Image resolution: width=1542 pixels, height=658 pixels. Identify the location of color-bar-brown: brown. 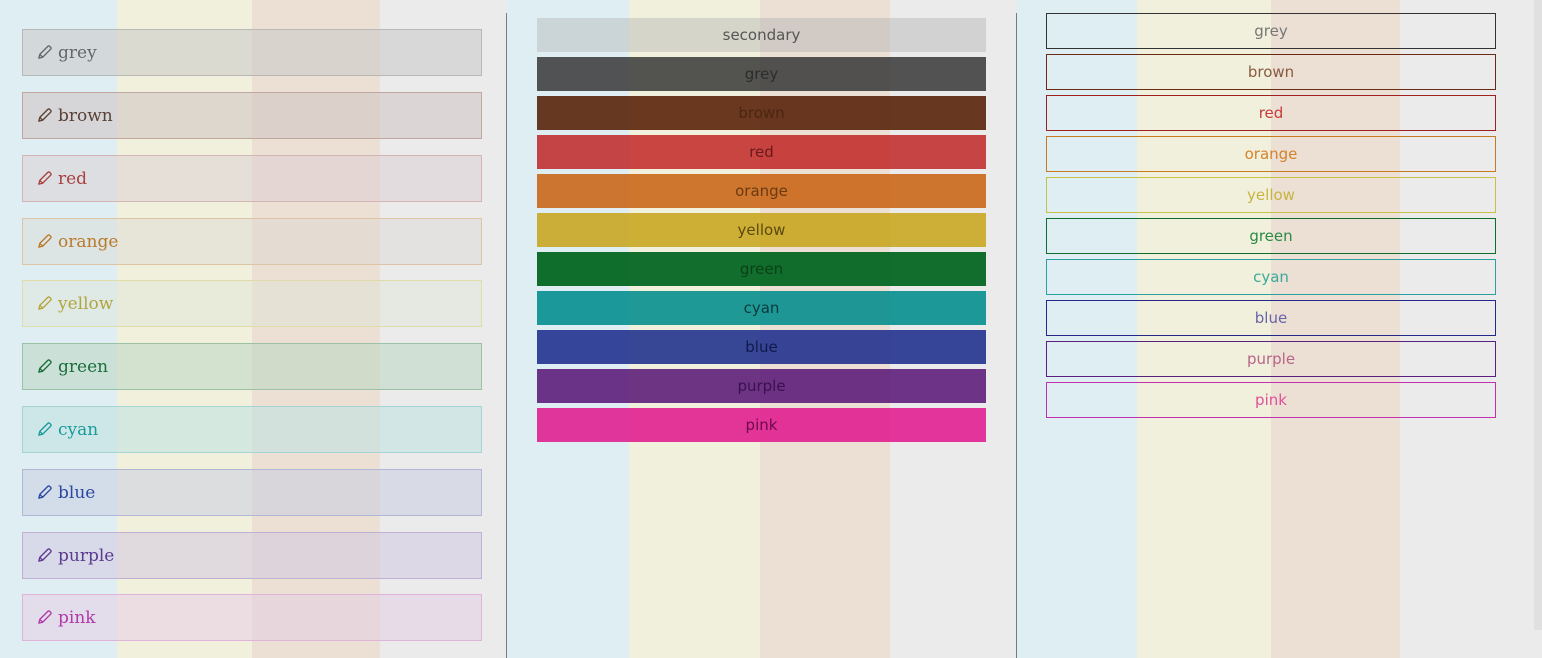
(761, 113).